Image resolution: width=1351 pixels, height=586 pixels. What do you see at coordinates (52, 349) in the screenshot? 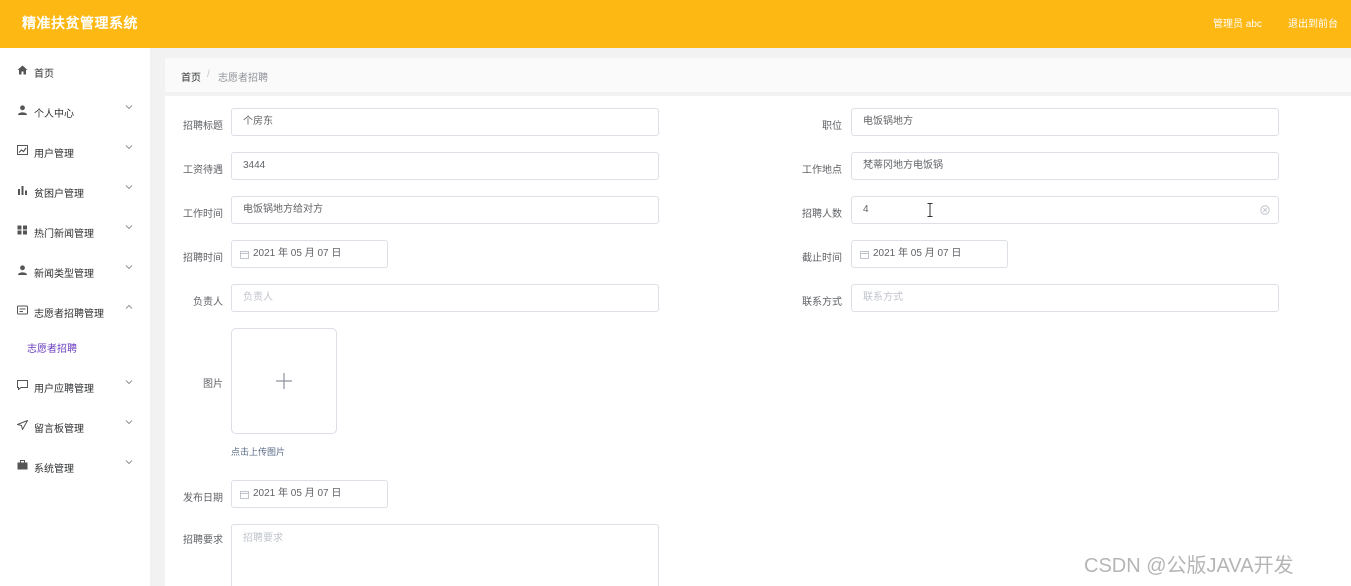
I see `sidebar-subitem-label: 志愿者招聘` at bounding box center [52, 349].